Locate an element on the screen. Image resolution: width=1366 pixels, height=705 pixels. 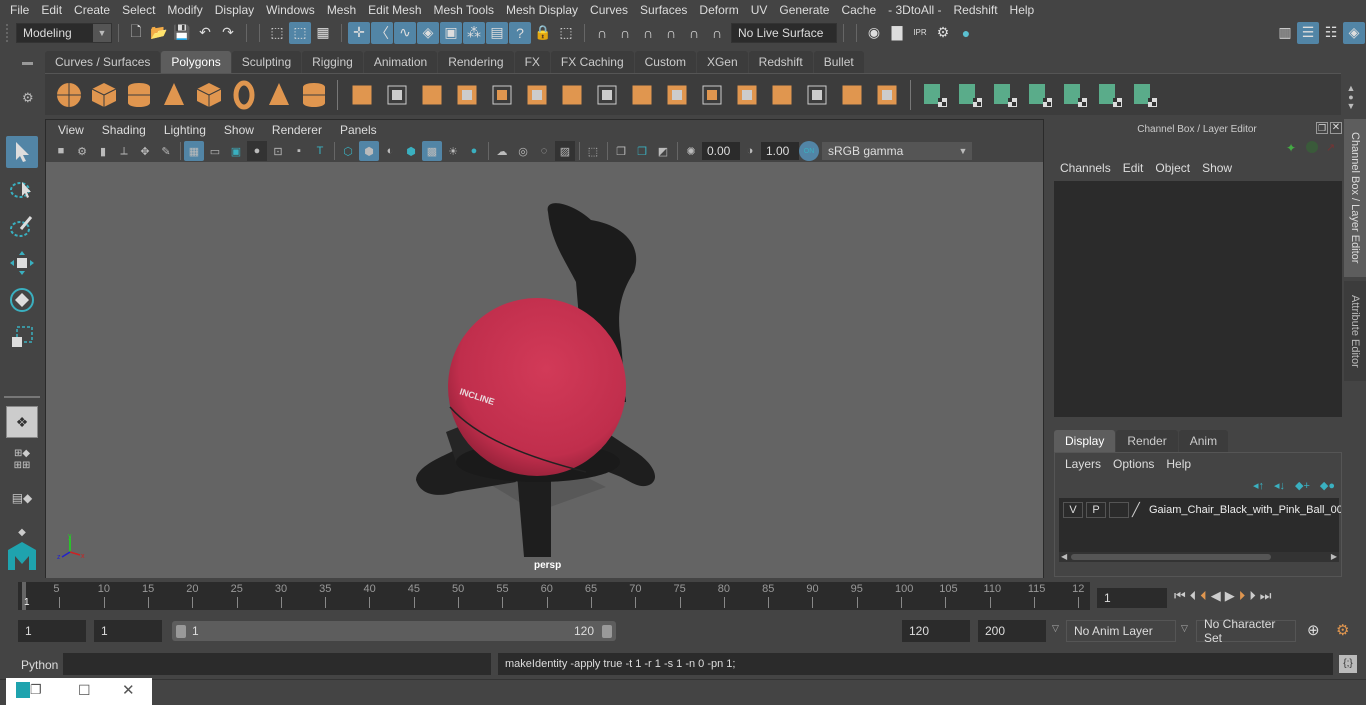
camera-attributes-icon: ⚙ is located at coordinates (82, 151).